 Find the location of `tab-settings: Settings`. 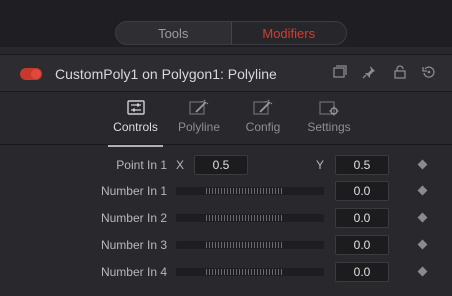

tab-settings: Settings is located at coordinates (329, 119).